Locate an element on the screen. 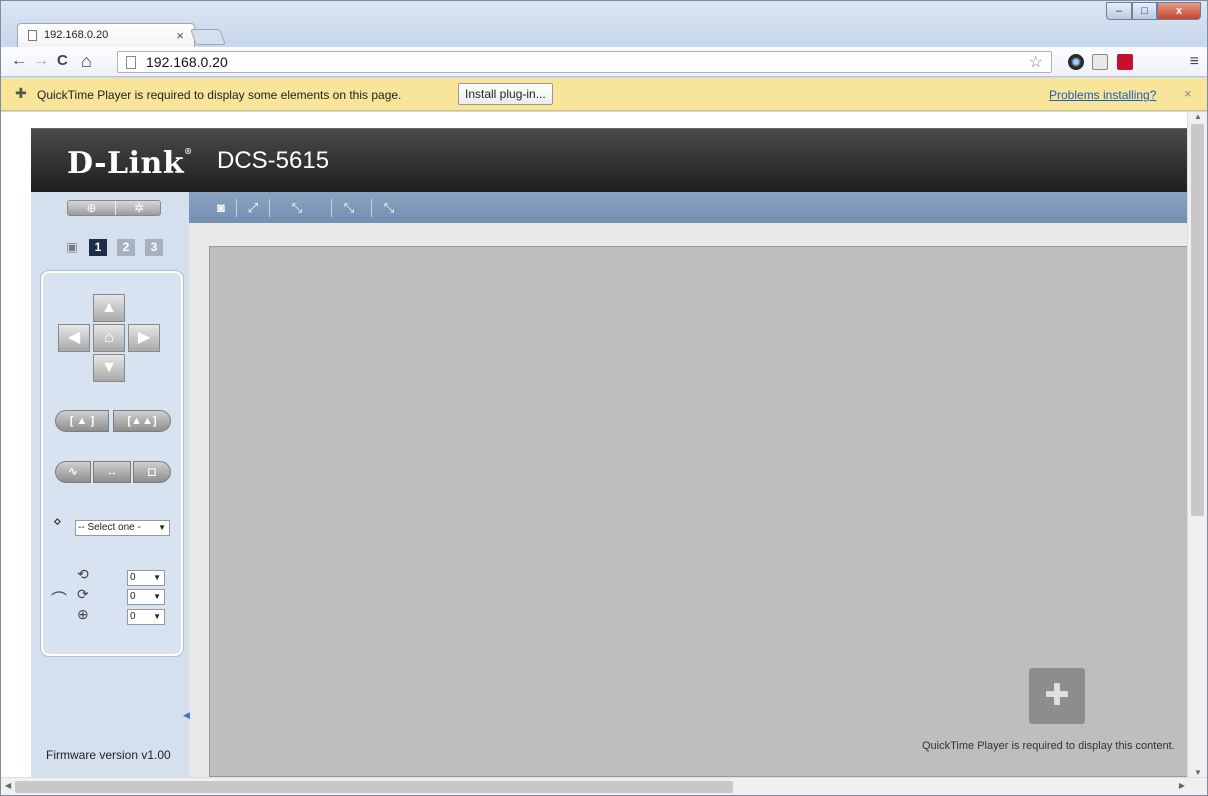 Image resolution: width=1208 pixels, height=796 pixels. speed-gauge-icon: ⌒ is located at coordinates (59, 600).